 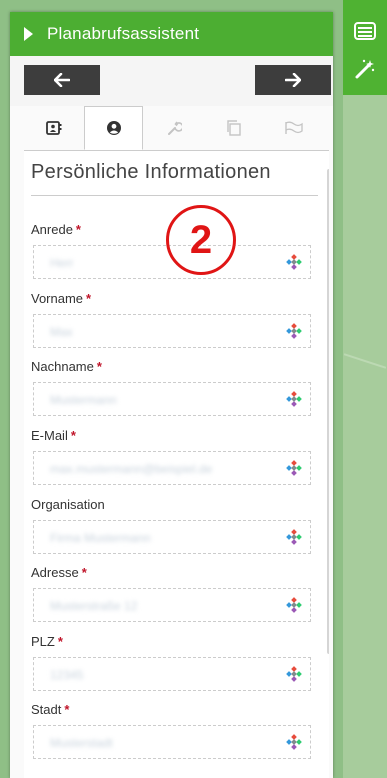 I want to click on step-number-badge: 2, so click(x=201, y=240).